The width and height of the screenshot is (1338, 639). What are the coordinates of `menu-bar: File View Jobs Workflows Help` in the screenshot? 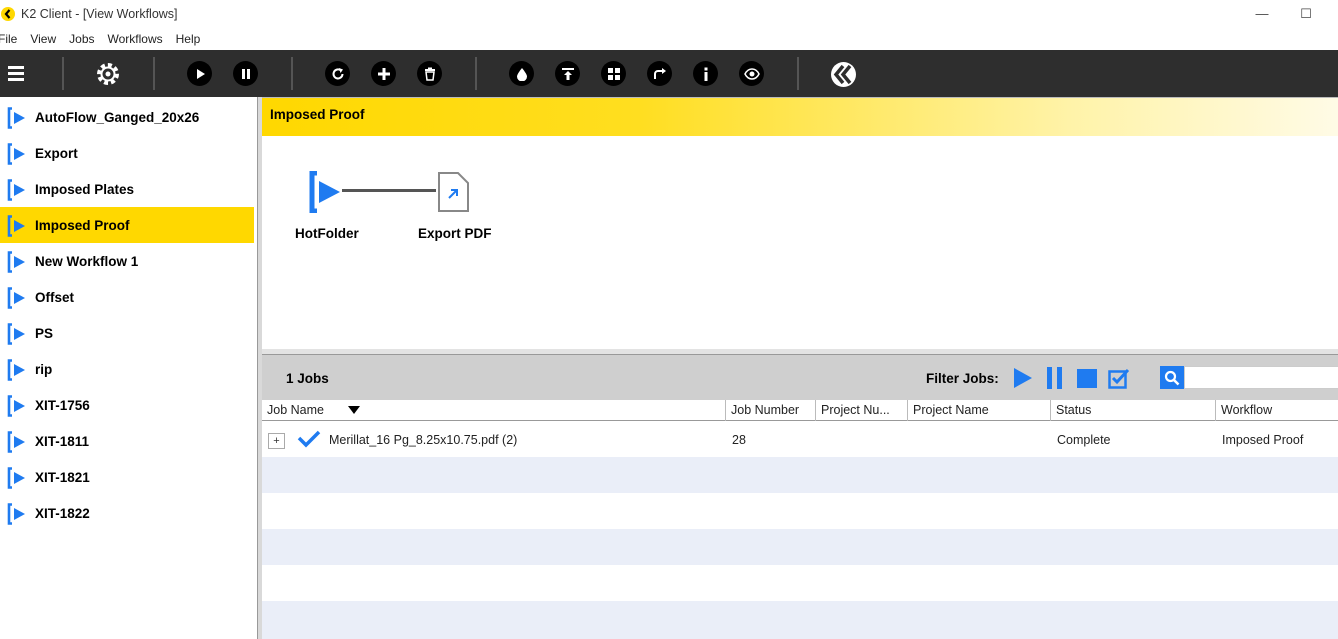 It's located at (669, 39).